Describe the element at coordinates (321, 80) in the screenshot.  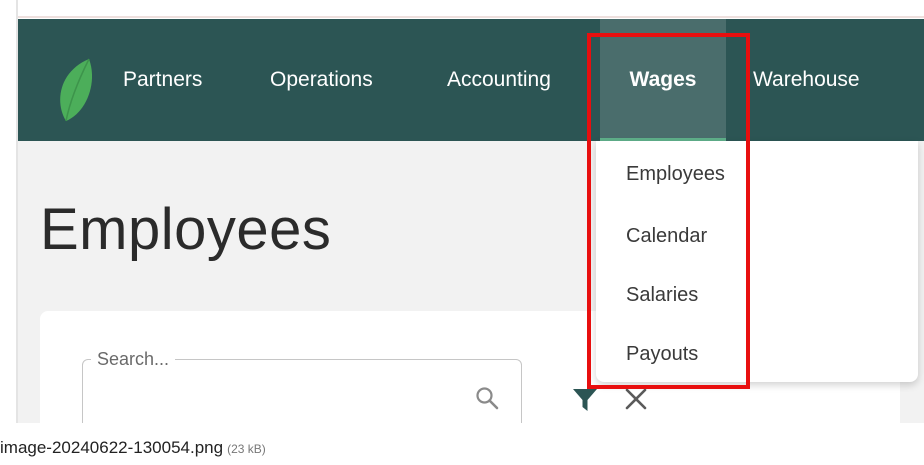
I see `nav-item-operations: Operations` at that location.